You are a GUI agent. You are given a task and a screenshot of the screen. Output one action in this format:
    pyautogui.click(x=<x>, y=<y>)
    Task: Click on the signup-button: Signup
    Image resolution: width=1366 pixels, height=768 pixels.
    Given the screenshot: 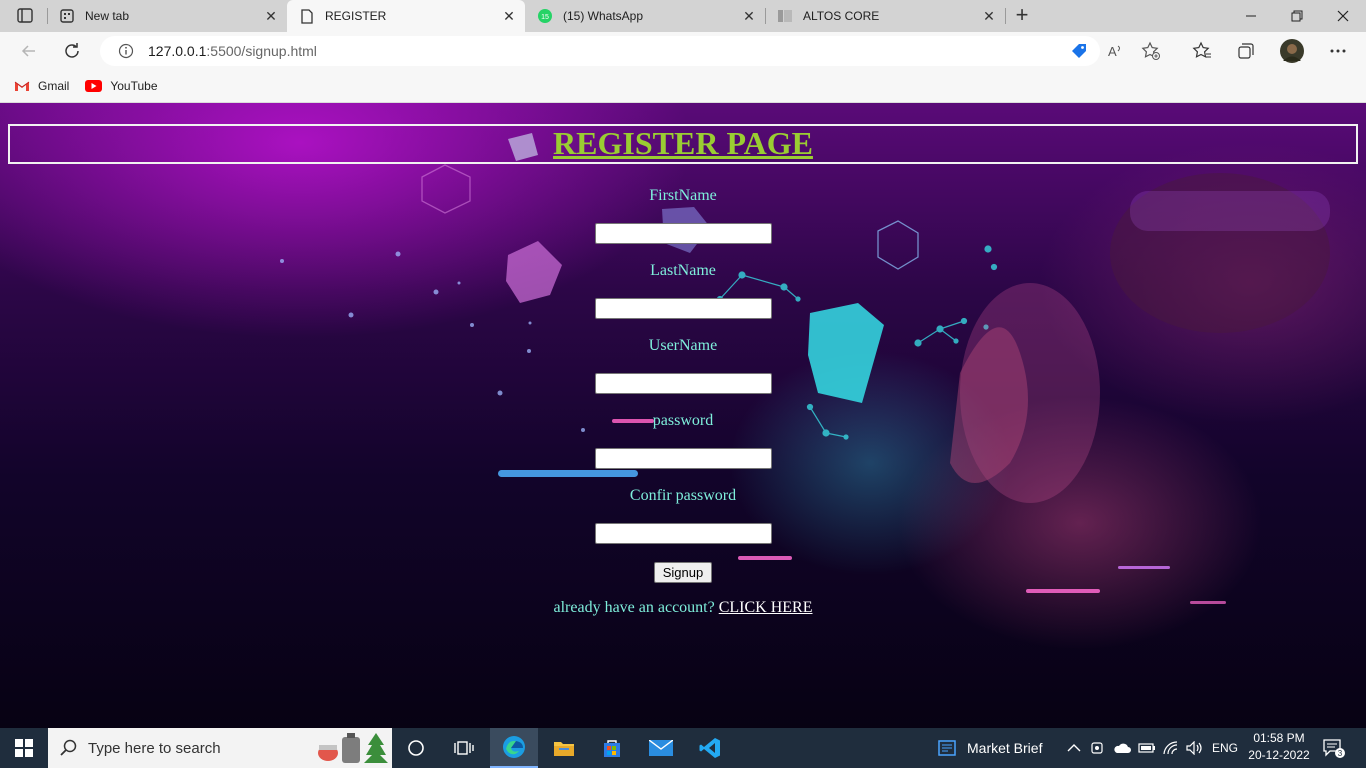 What is the action you would take?
    pyautogui.click(x=683, y=572)
    